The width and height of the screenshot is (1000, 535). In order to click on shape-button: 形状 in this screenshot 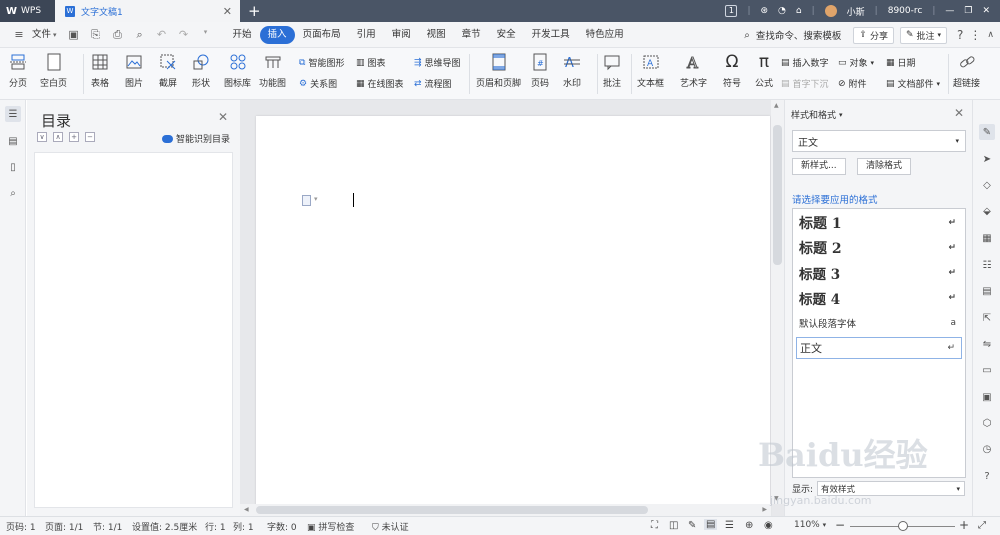, I will do `click(201, 70)`.